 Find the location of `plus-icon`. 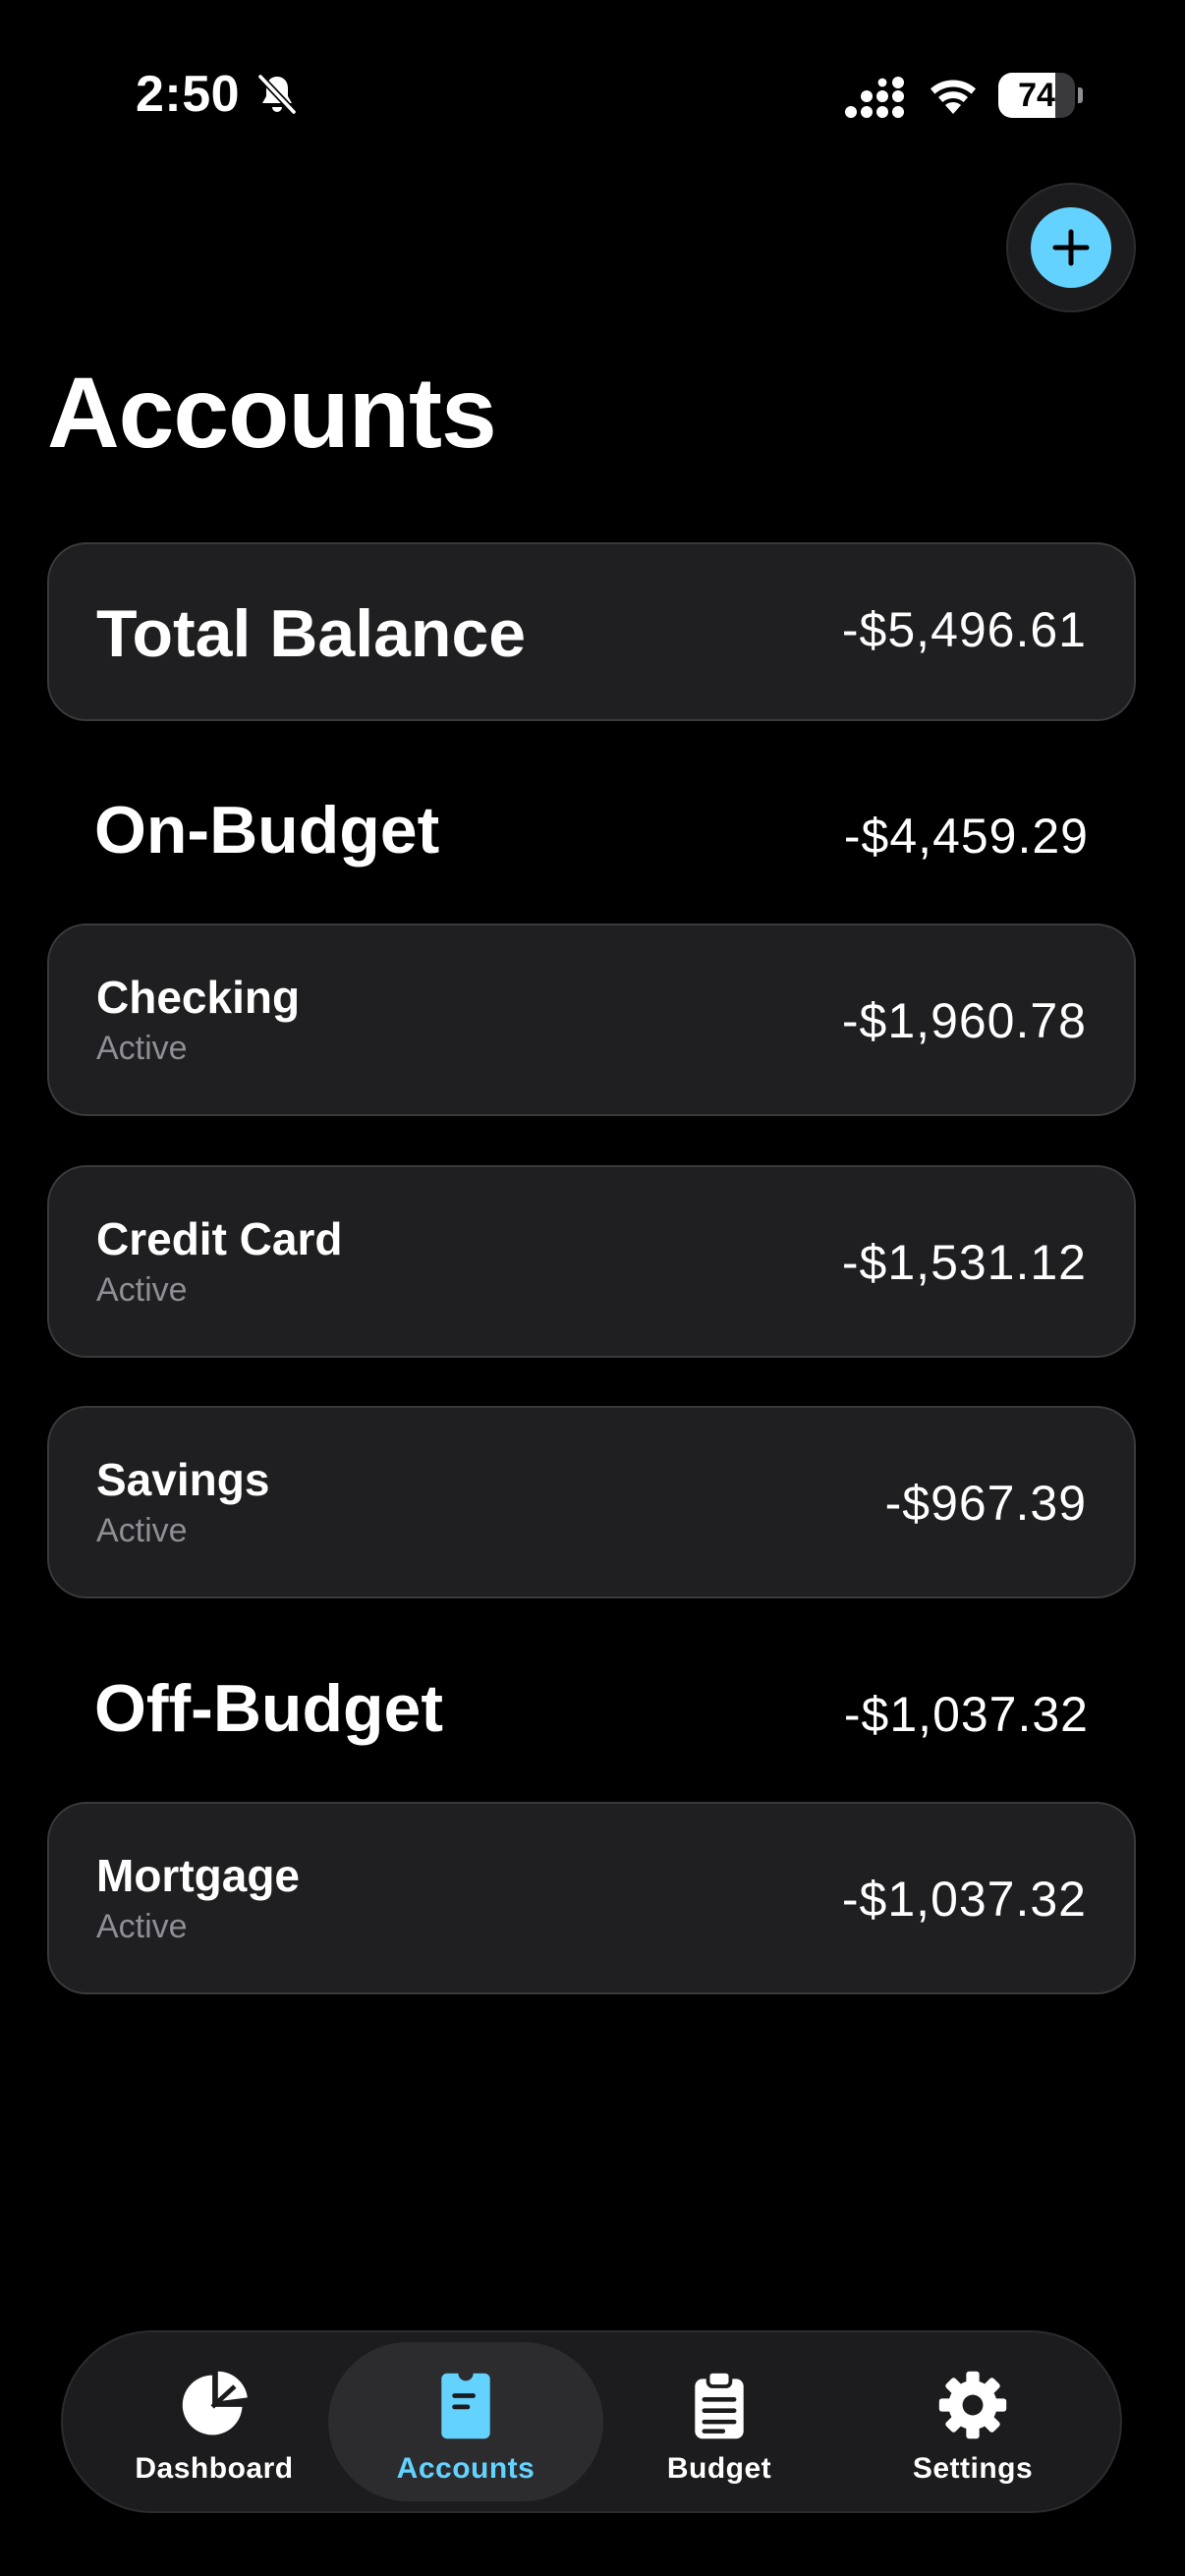

plus-icon is located at coordinates (1071, 247).